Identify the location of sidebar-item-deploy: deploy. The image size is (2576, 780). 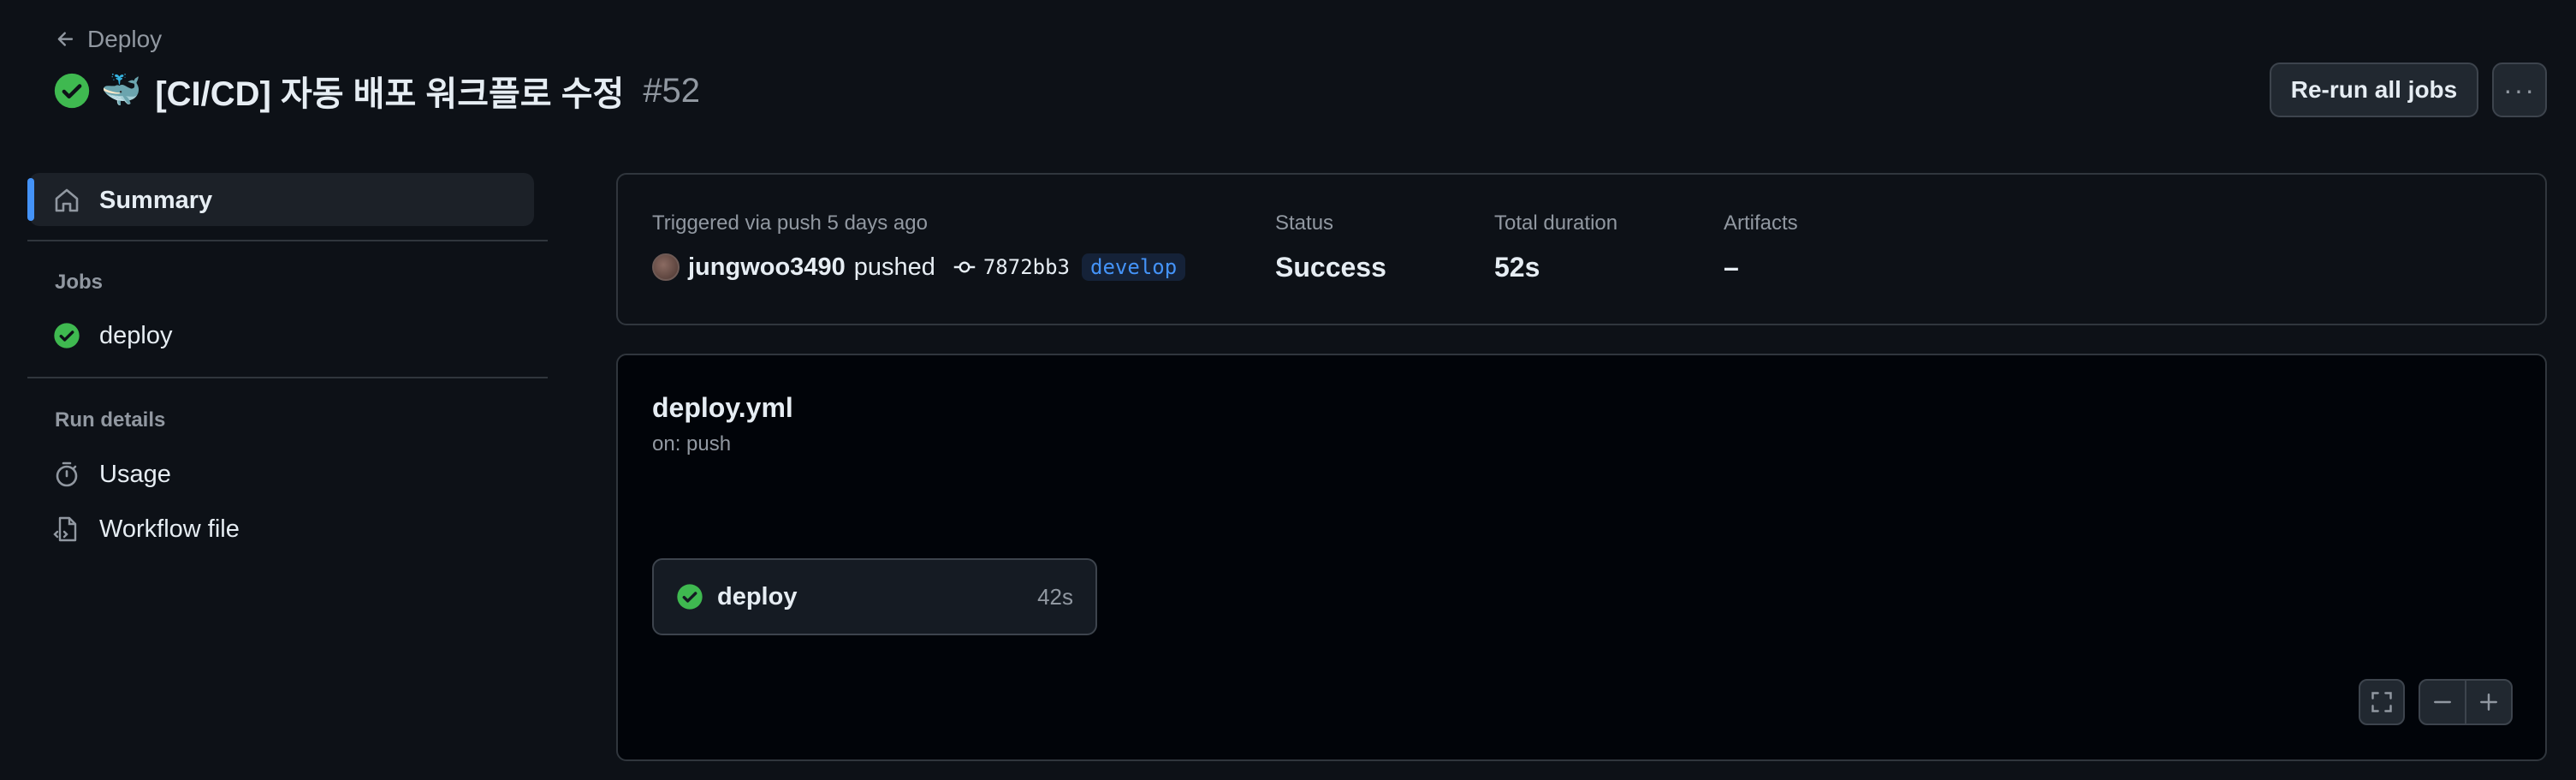
(112, 335).